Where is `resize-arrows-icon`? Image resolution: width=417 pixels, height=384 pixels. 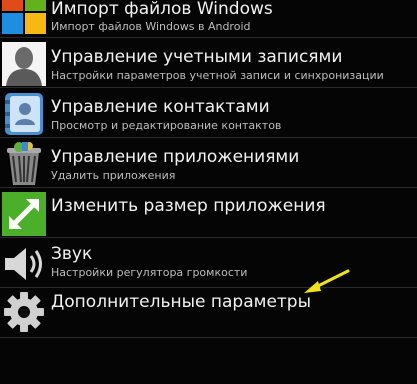 resize-arrows-icon is located at coordinates (24, 214).